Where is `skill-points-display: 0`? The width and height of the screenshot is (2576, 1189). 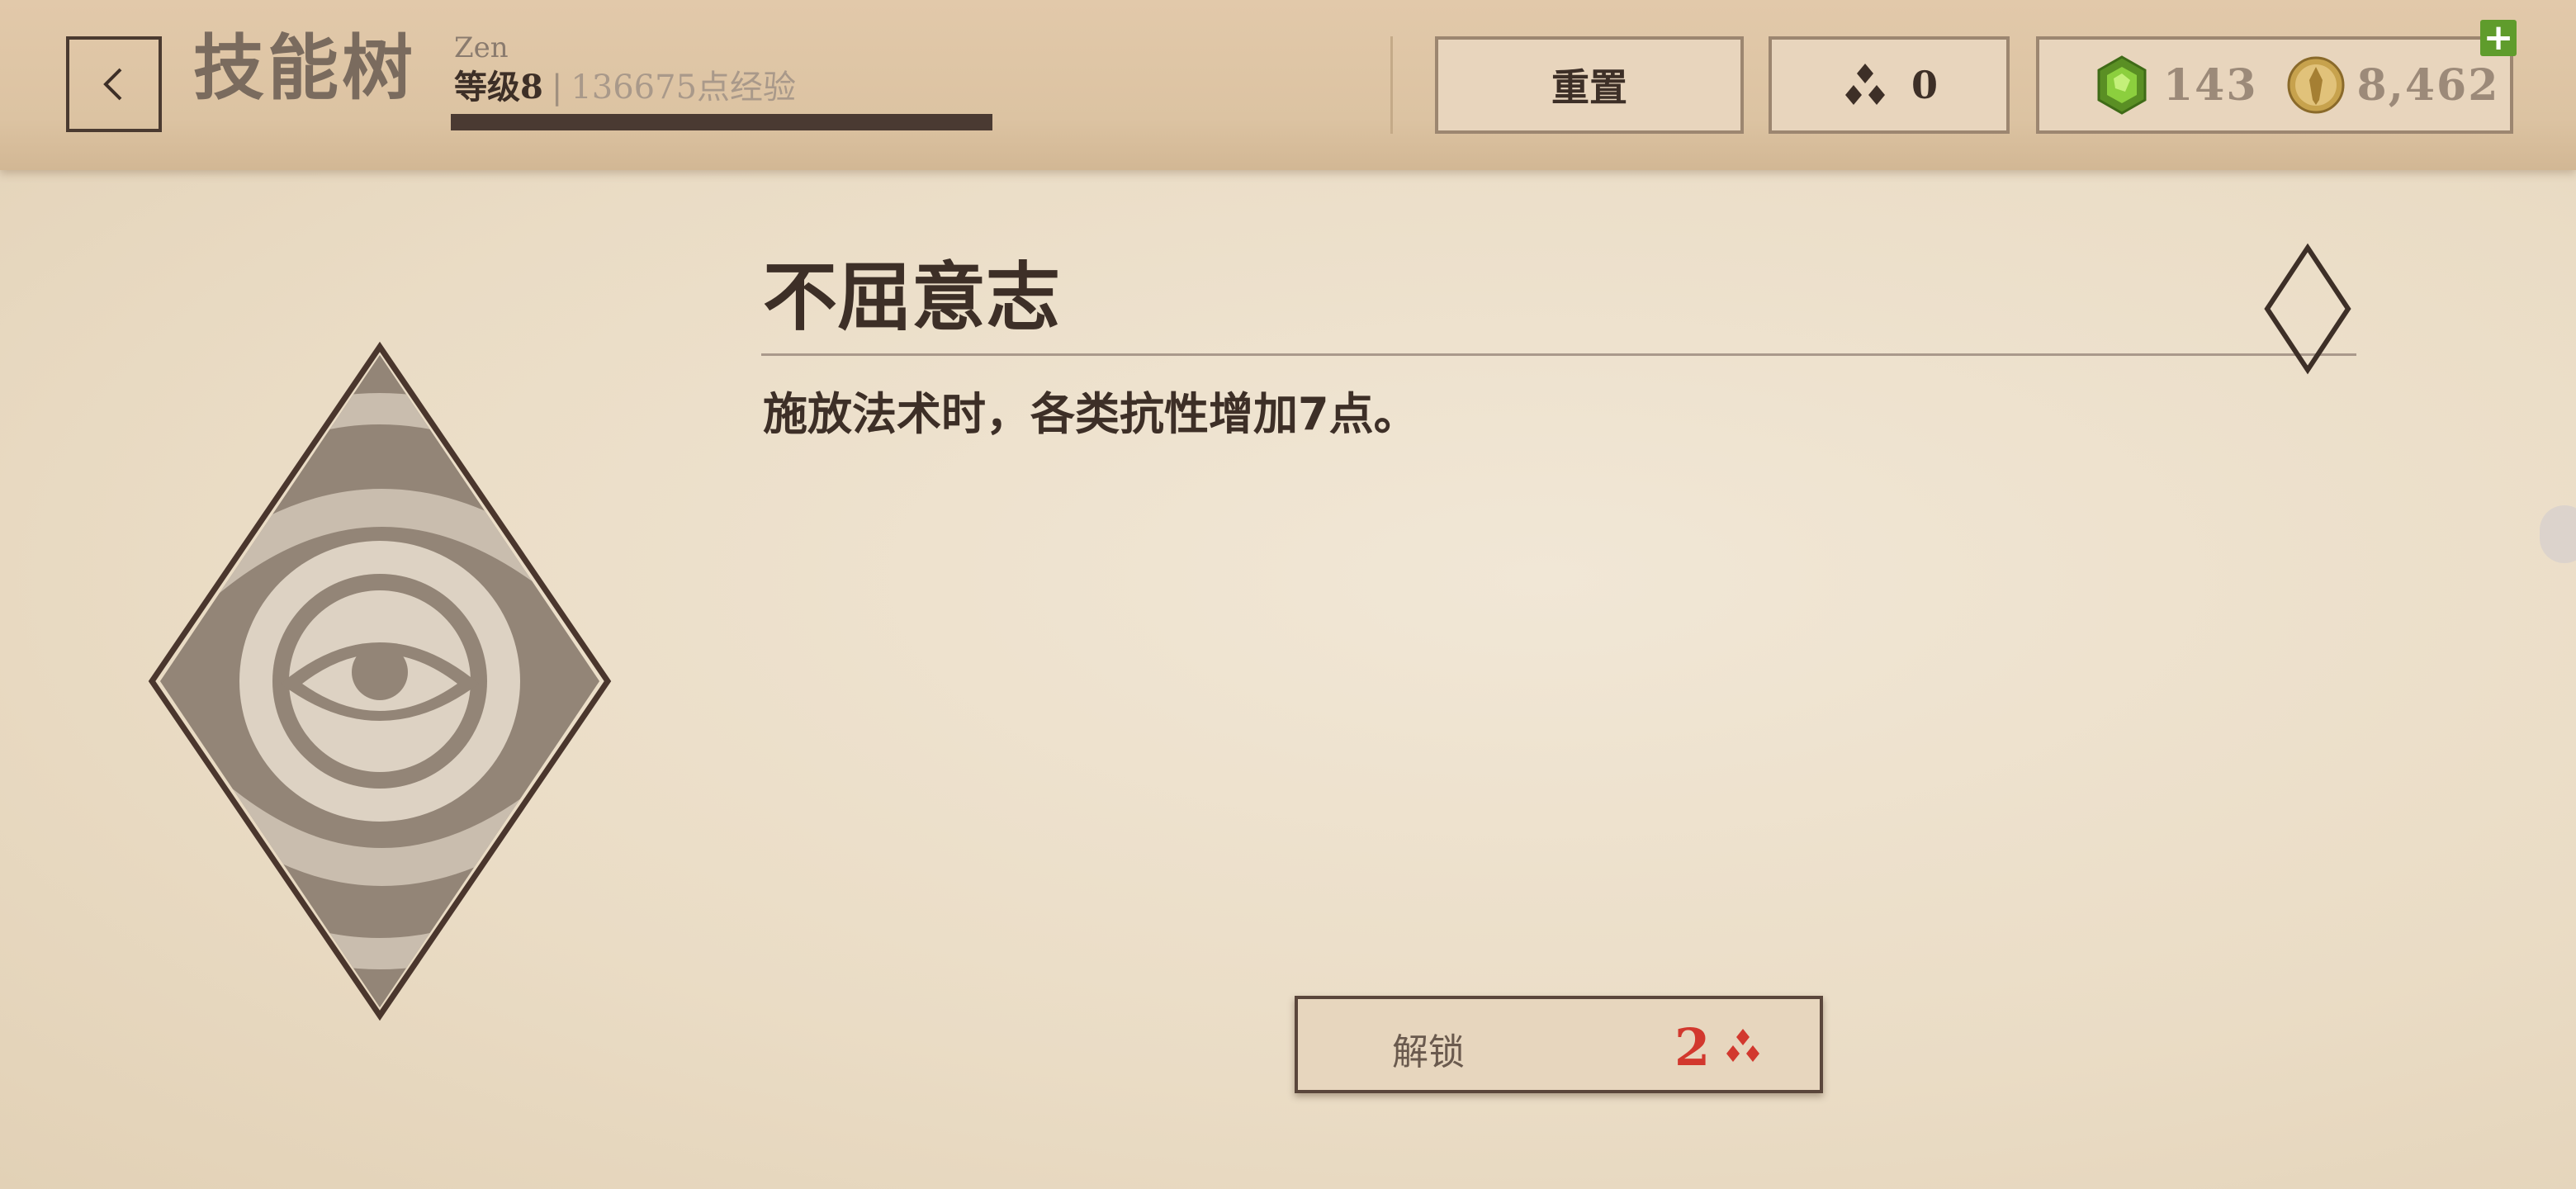
skill-points-display: 0 is located at coordinates (1889, 85).